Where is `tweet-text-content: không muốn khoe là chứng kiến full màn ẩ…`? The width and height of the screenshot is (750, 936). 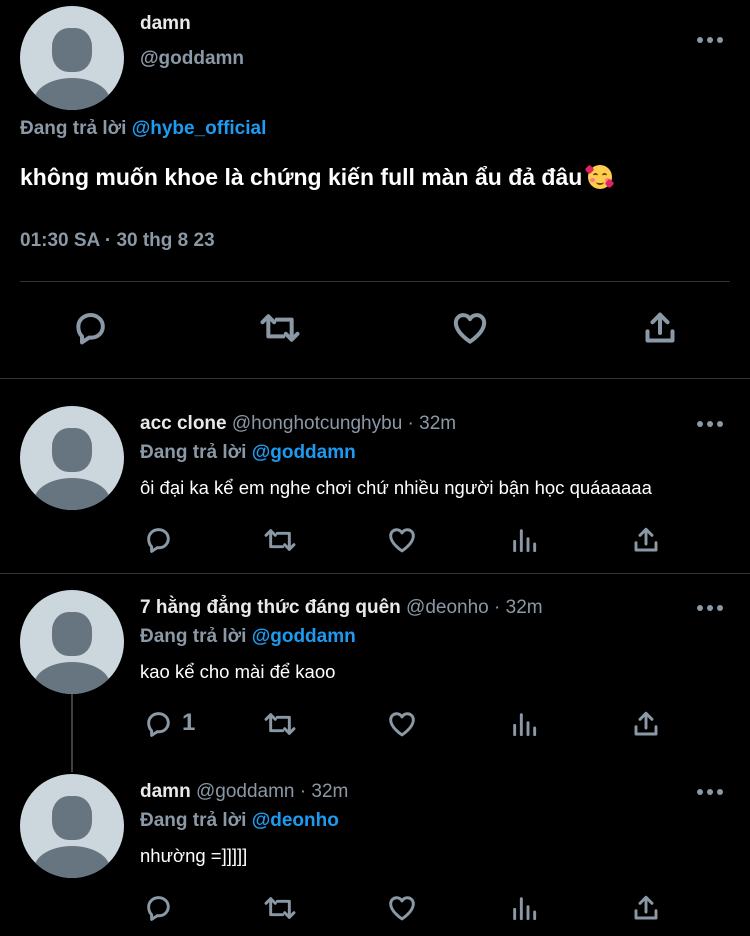 tweet-text-content: không muốn khoe là chứng kiến full màn ẩ… is located at coordinates (301, 177).